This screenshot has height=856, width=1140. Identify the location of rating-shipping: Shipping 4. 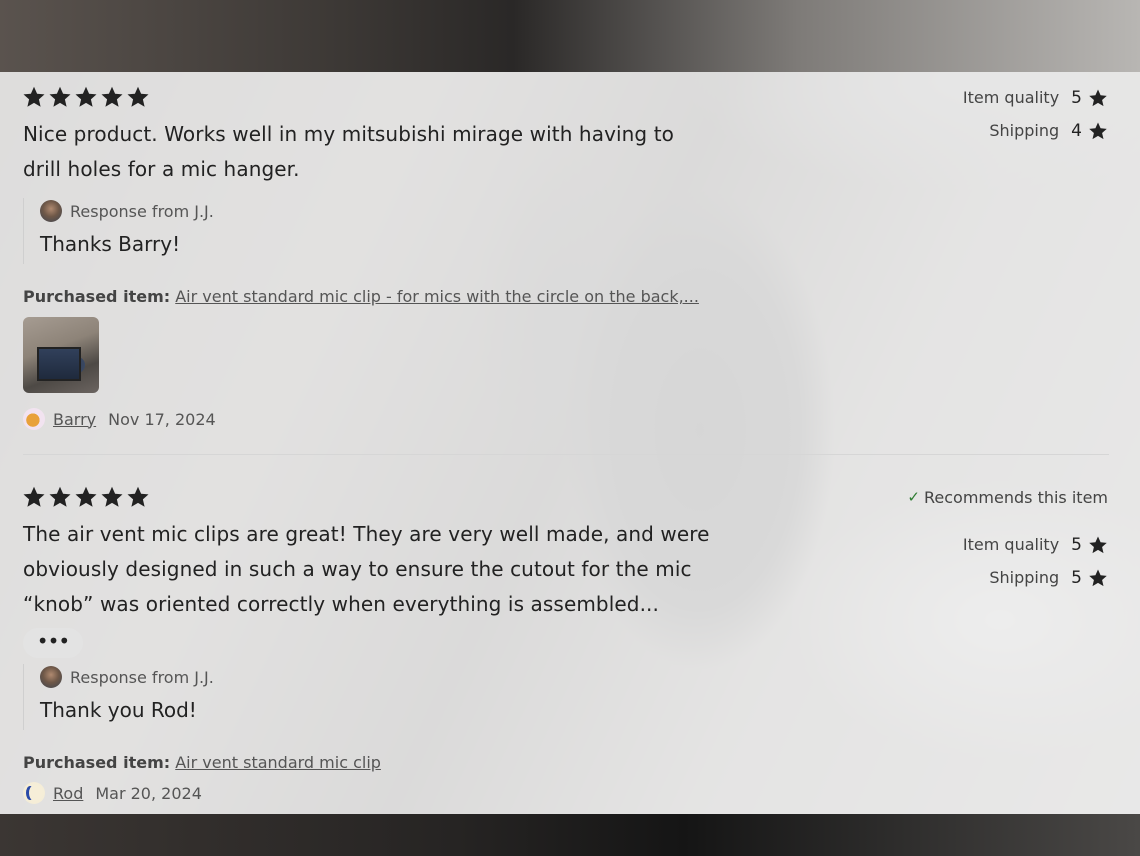
(1035, 130).